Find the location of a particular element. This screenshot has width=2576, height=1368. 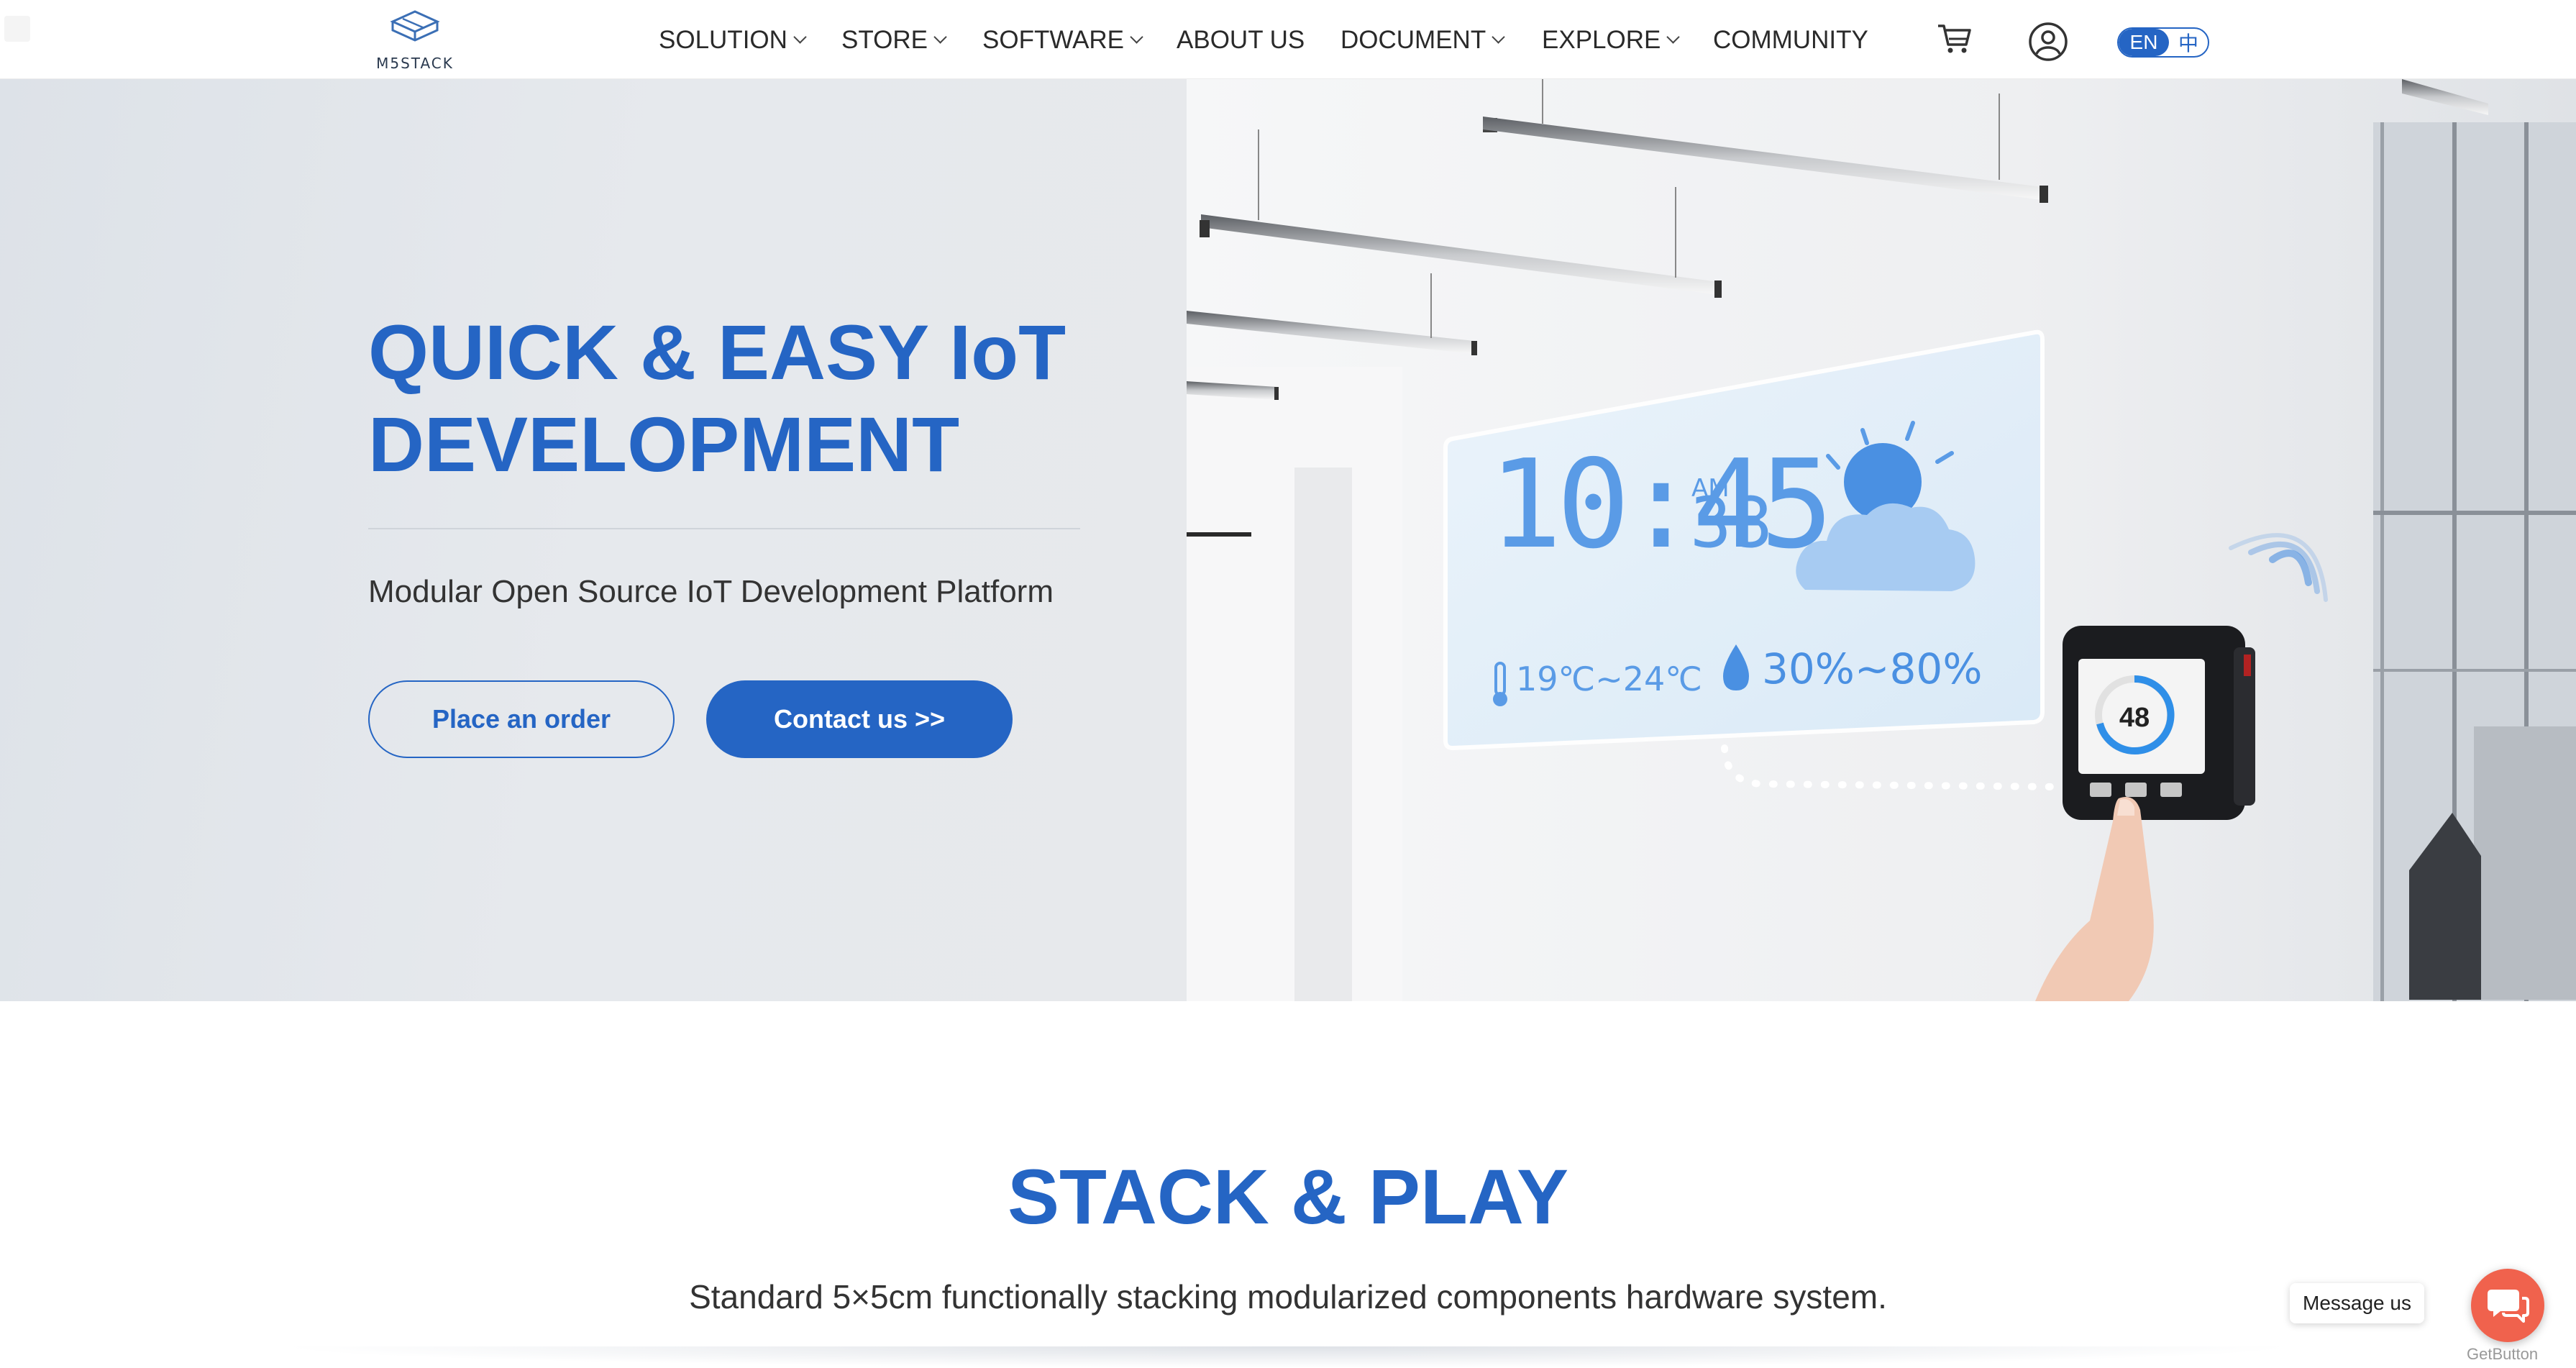

nav-item-document: DOCUMENT is located at coordinates (1422, 40).